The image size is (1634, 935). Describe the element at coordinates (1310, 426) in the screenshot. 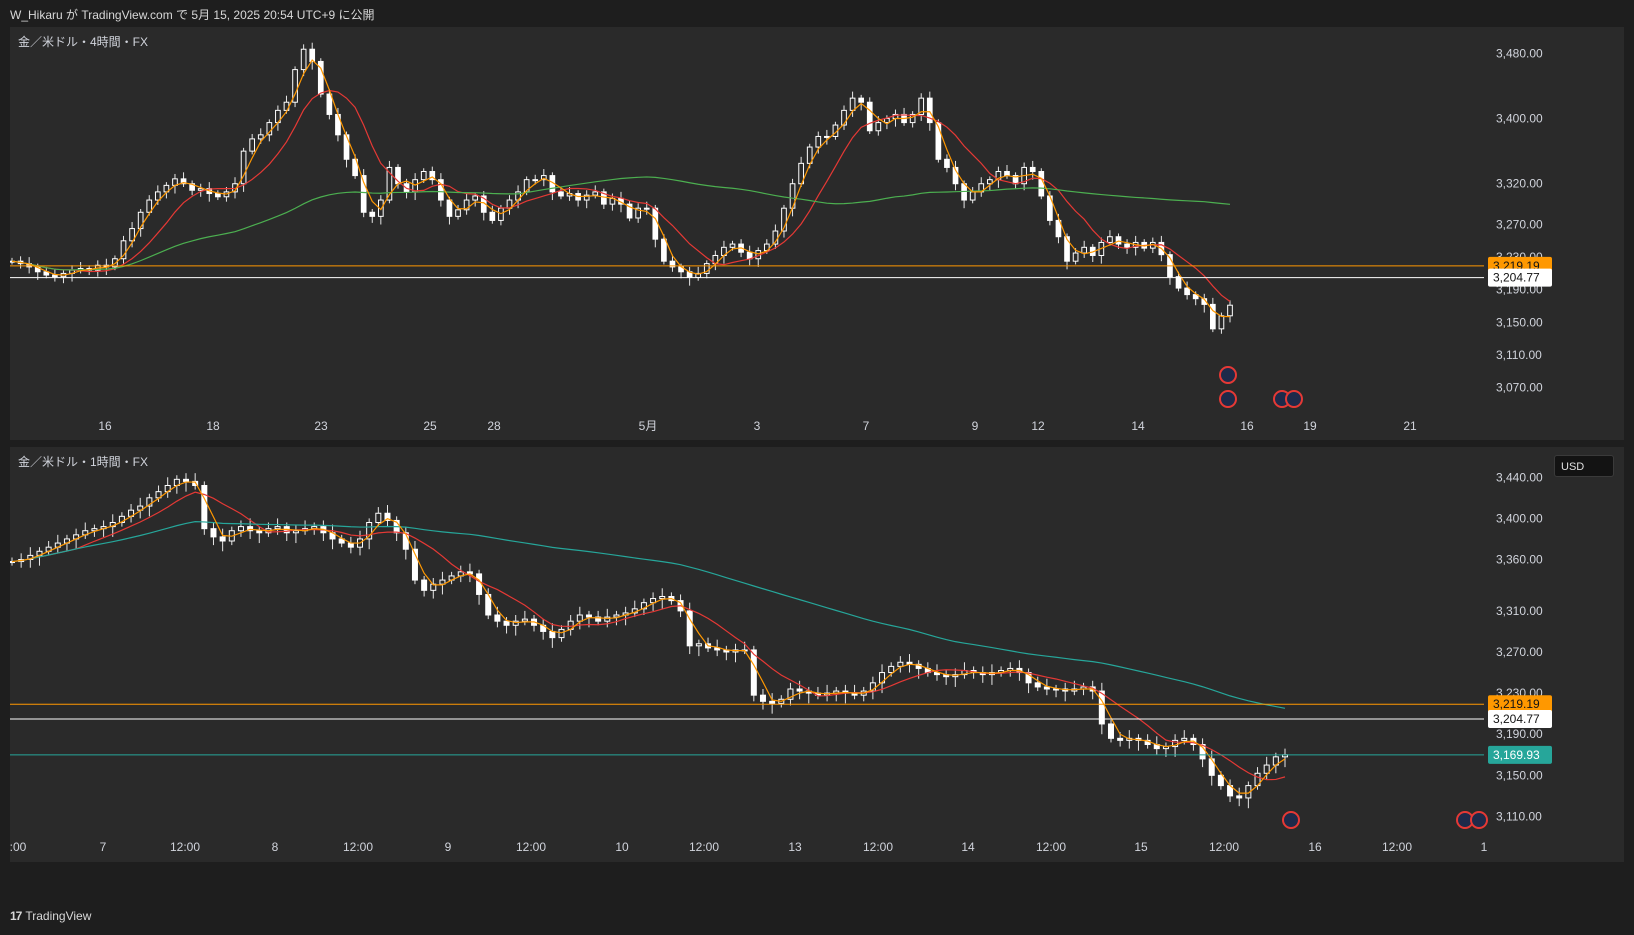

I see `x-tick-label: 19` at that location.